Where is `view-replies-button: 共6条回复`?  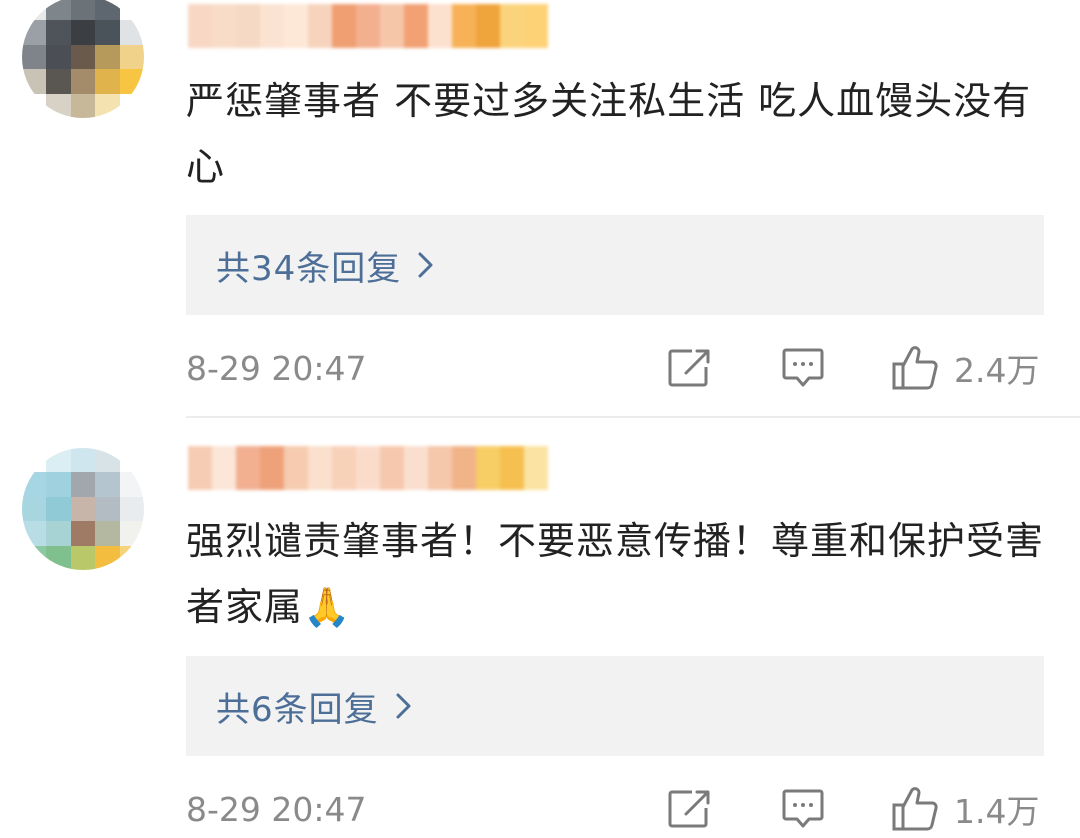
view-replies-button: 共6条回复 is located at coordinates (615, 706).